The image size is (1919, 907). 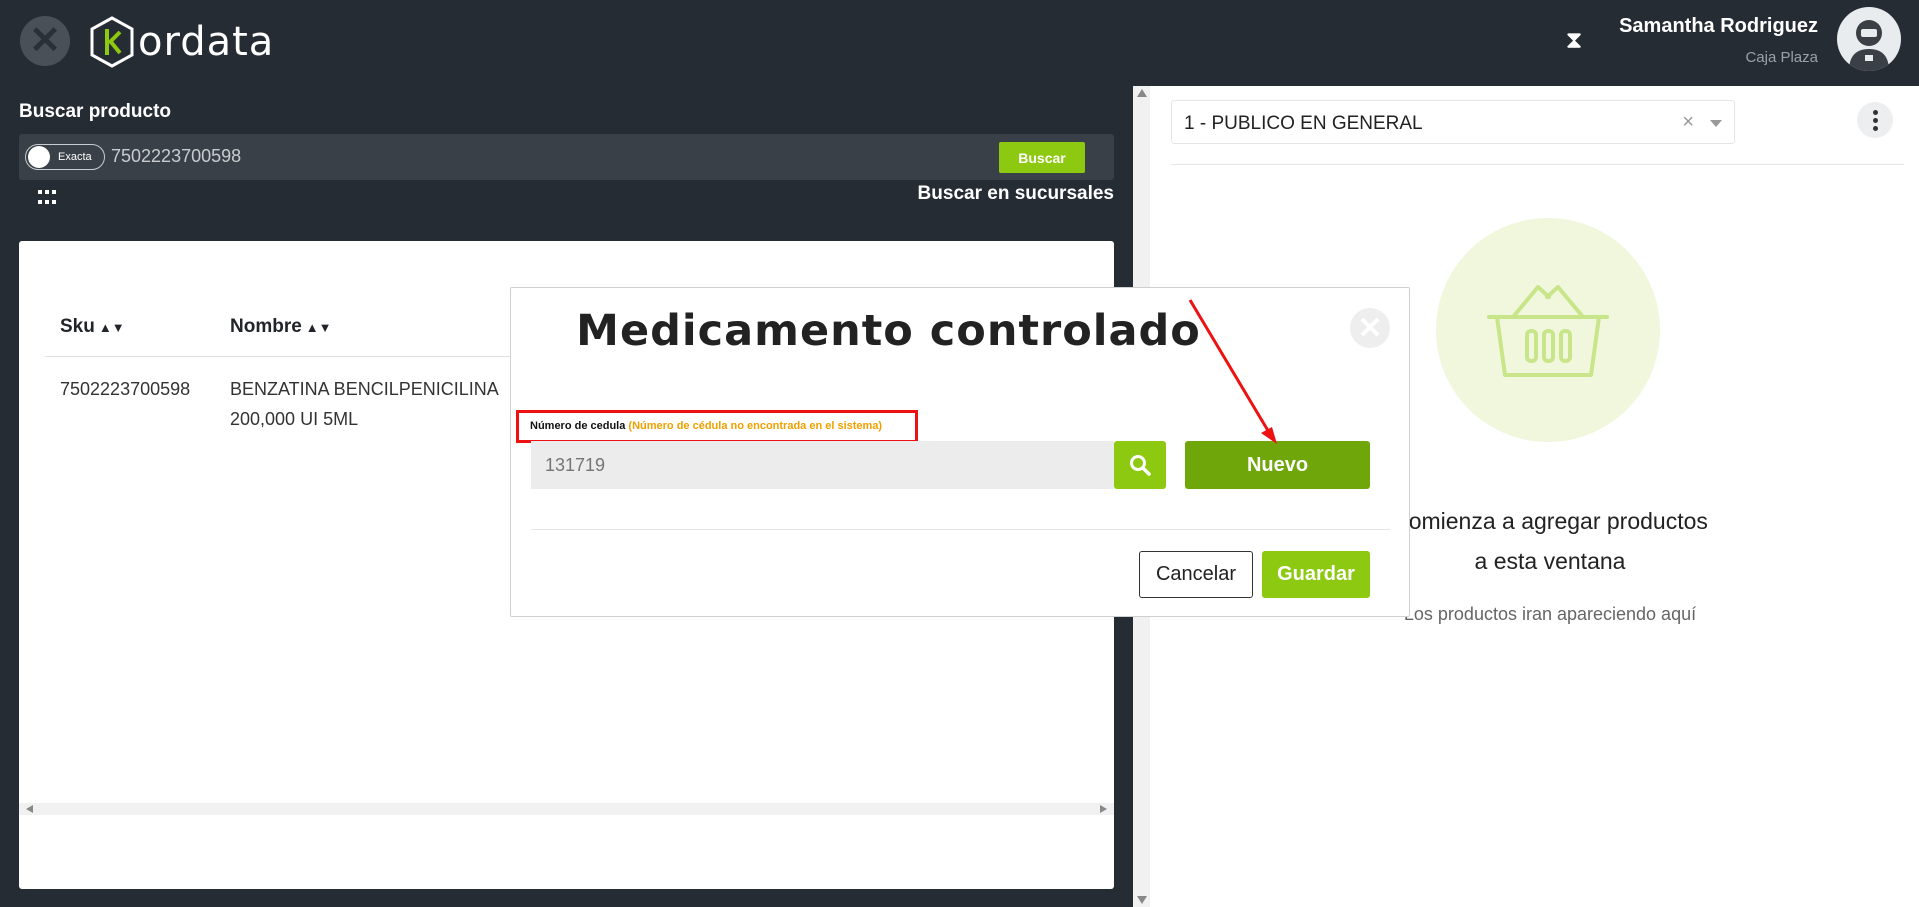 What do you see at coordinates (29, 809) in the screenshot?
I see `scroll-left-icon` at bounding box center [29, 809].